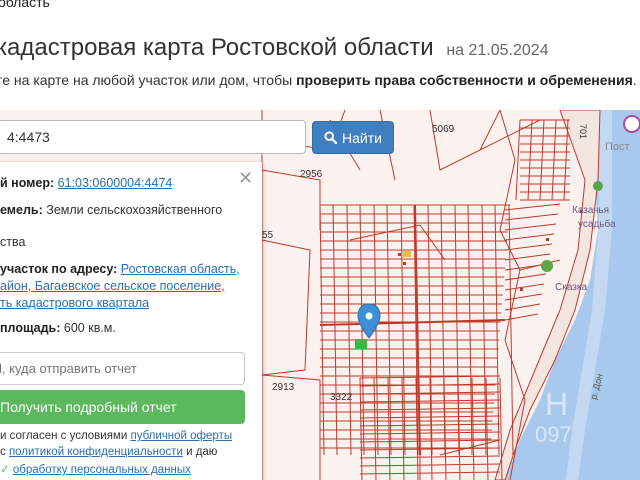  What do you see at coordinates (65, 436) in the screenshot?
I see `consent-text1: и согласен с условиями` at bounding box center [65, 436].